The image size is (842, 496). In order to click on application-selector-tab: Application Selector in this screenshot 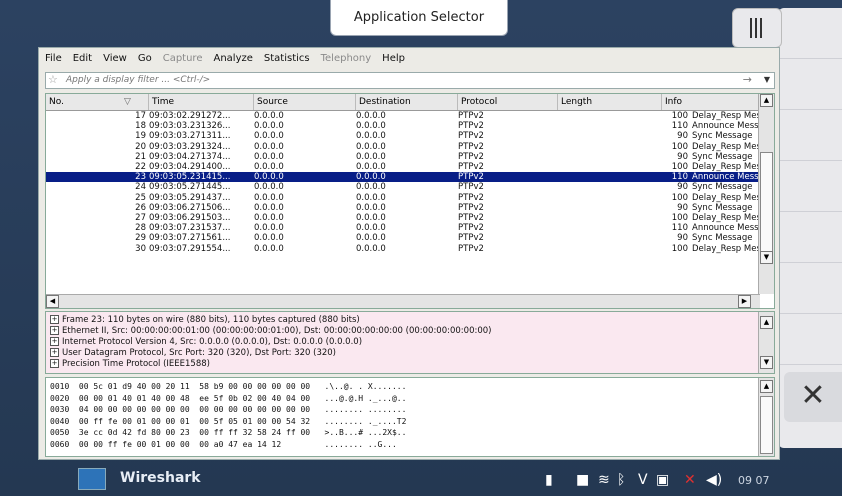, I will do `click(419, 18)`.